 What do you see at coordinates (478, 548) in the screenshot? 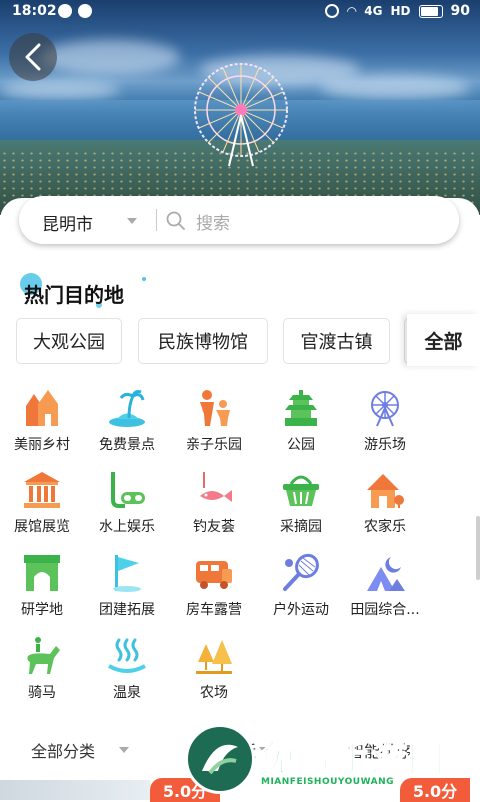
I see `scrollbar` at bounding box center [478, 548].